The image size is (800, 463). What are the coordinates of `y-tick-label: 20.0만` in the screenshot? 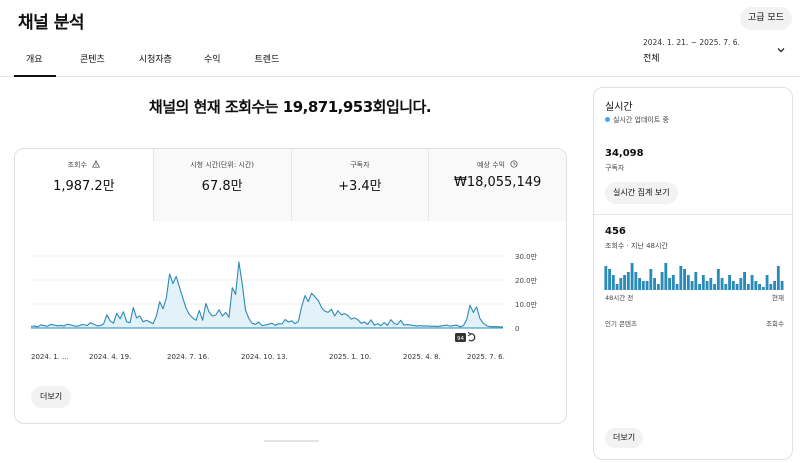 It's located at (526, 280).